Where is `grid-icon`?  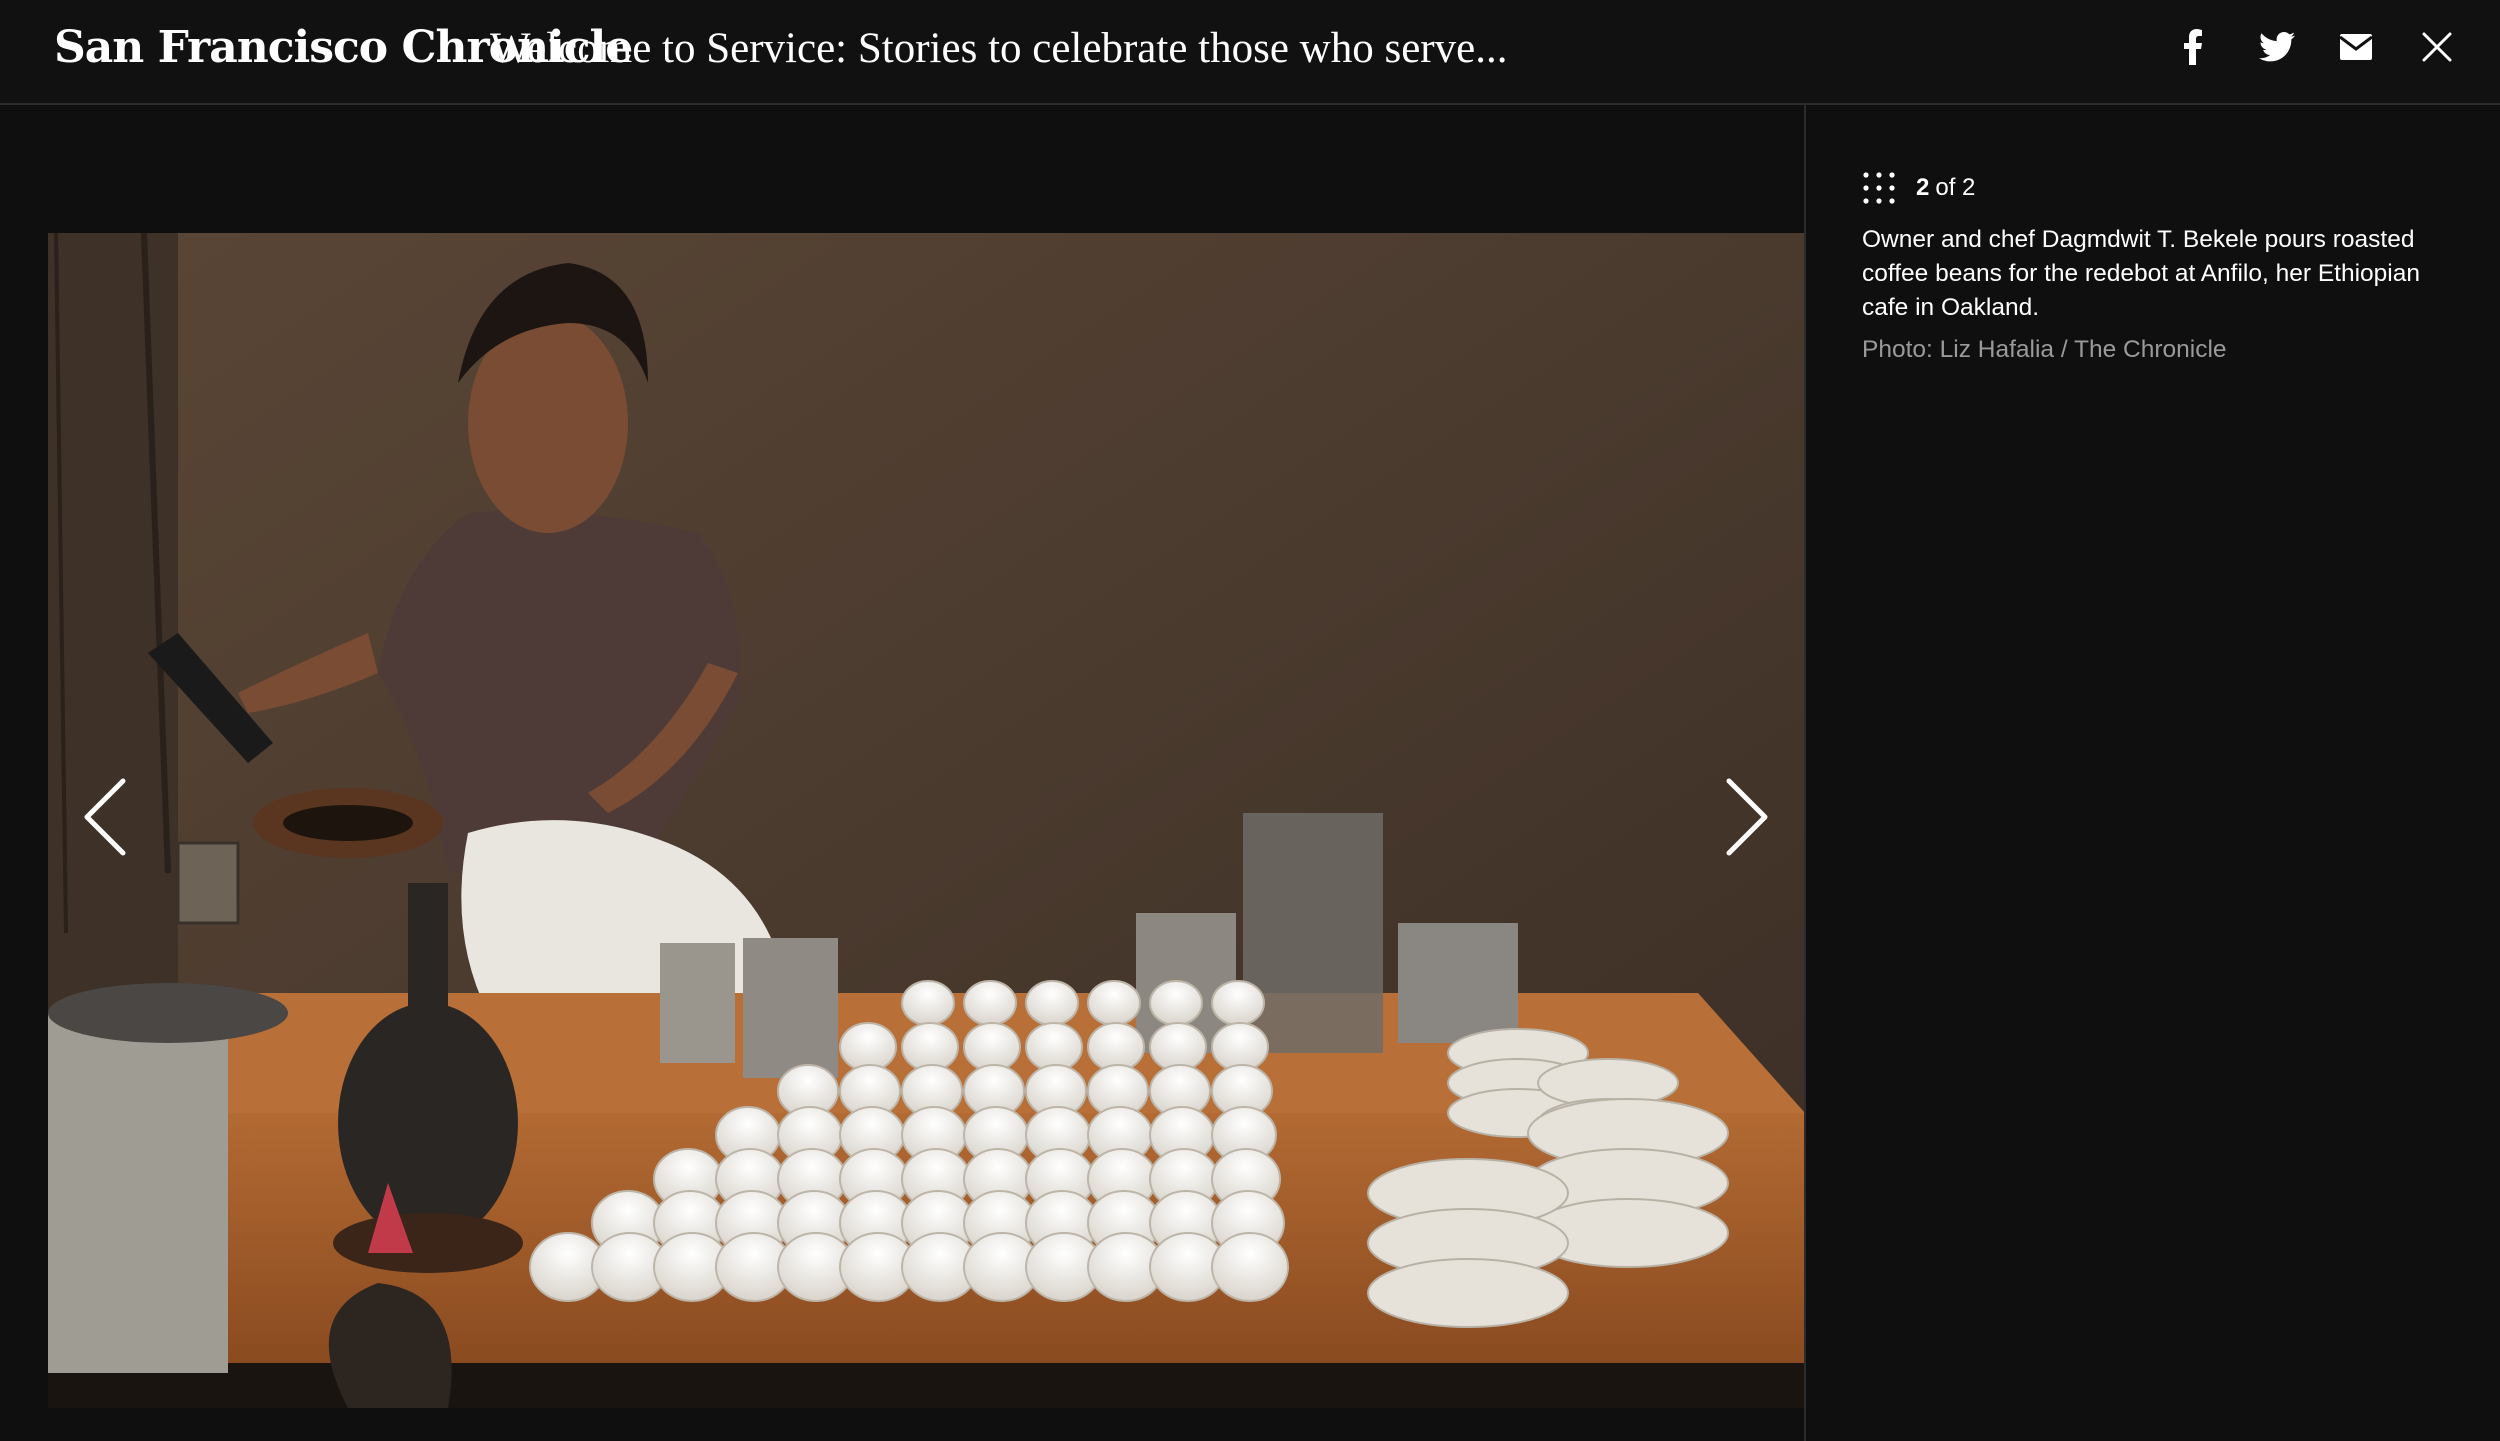
grid-icon is located at coordinates (1879, 188).